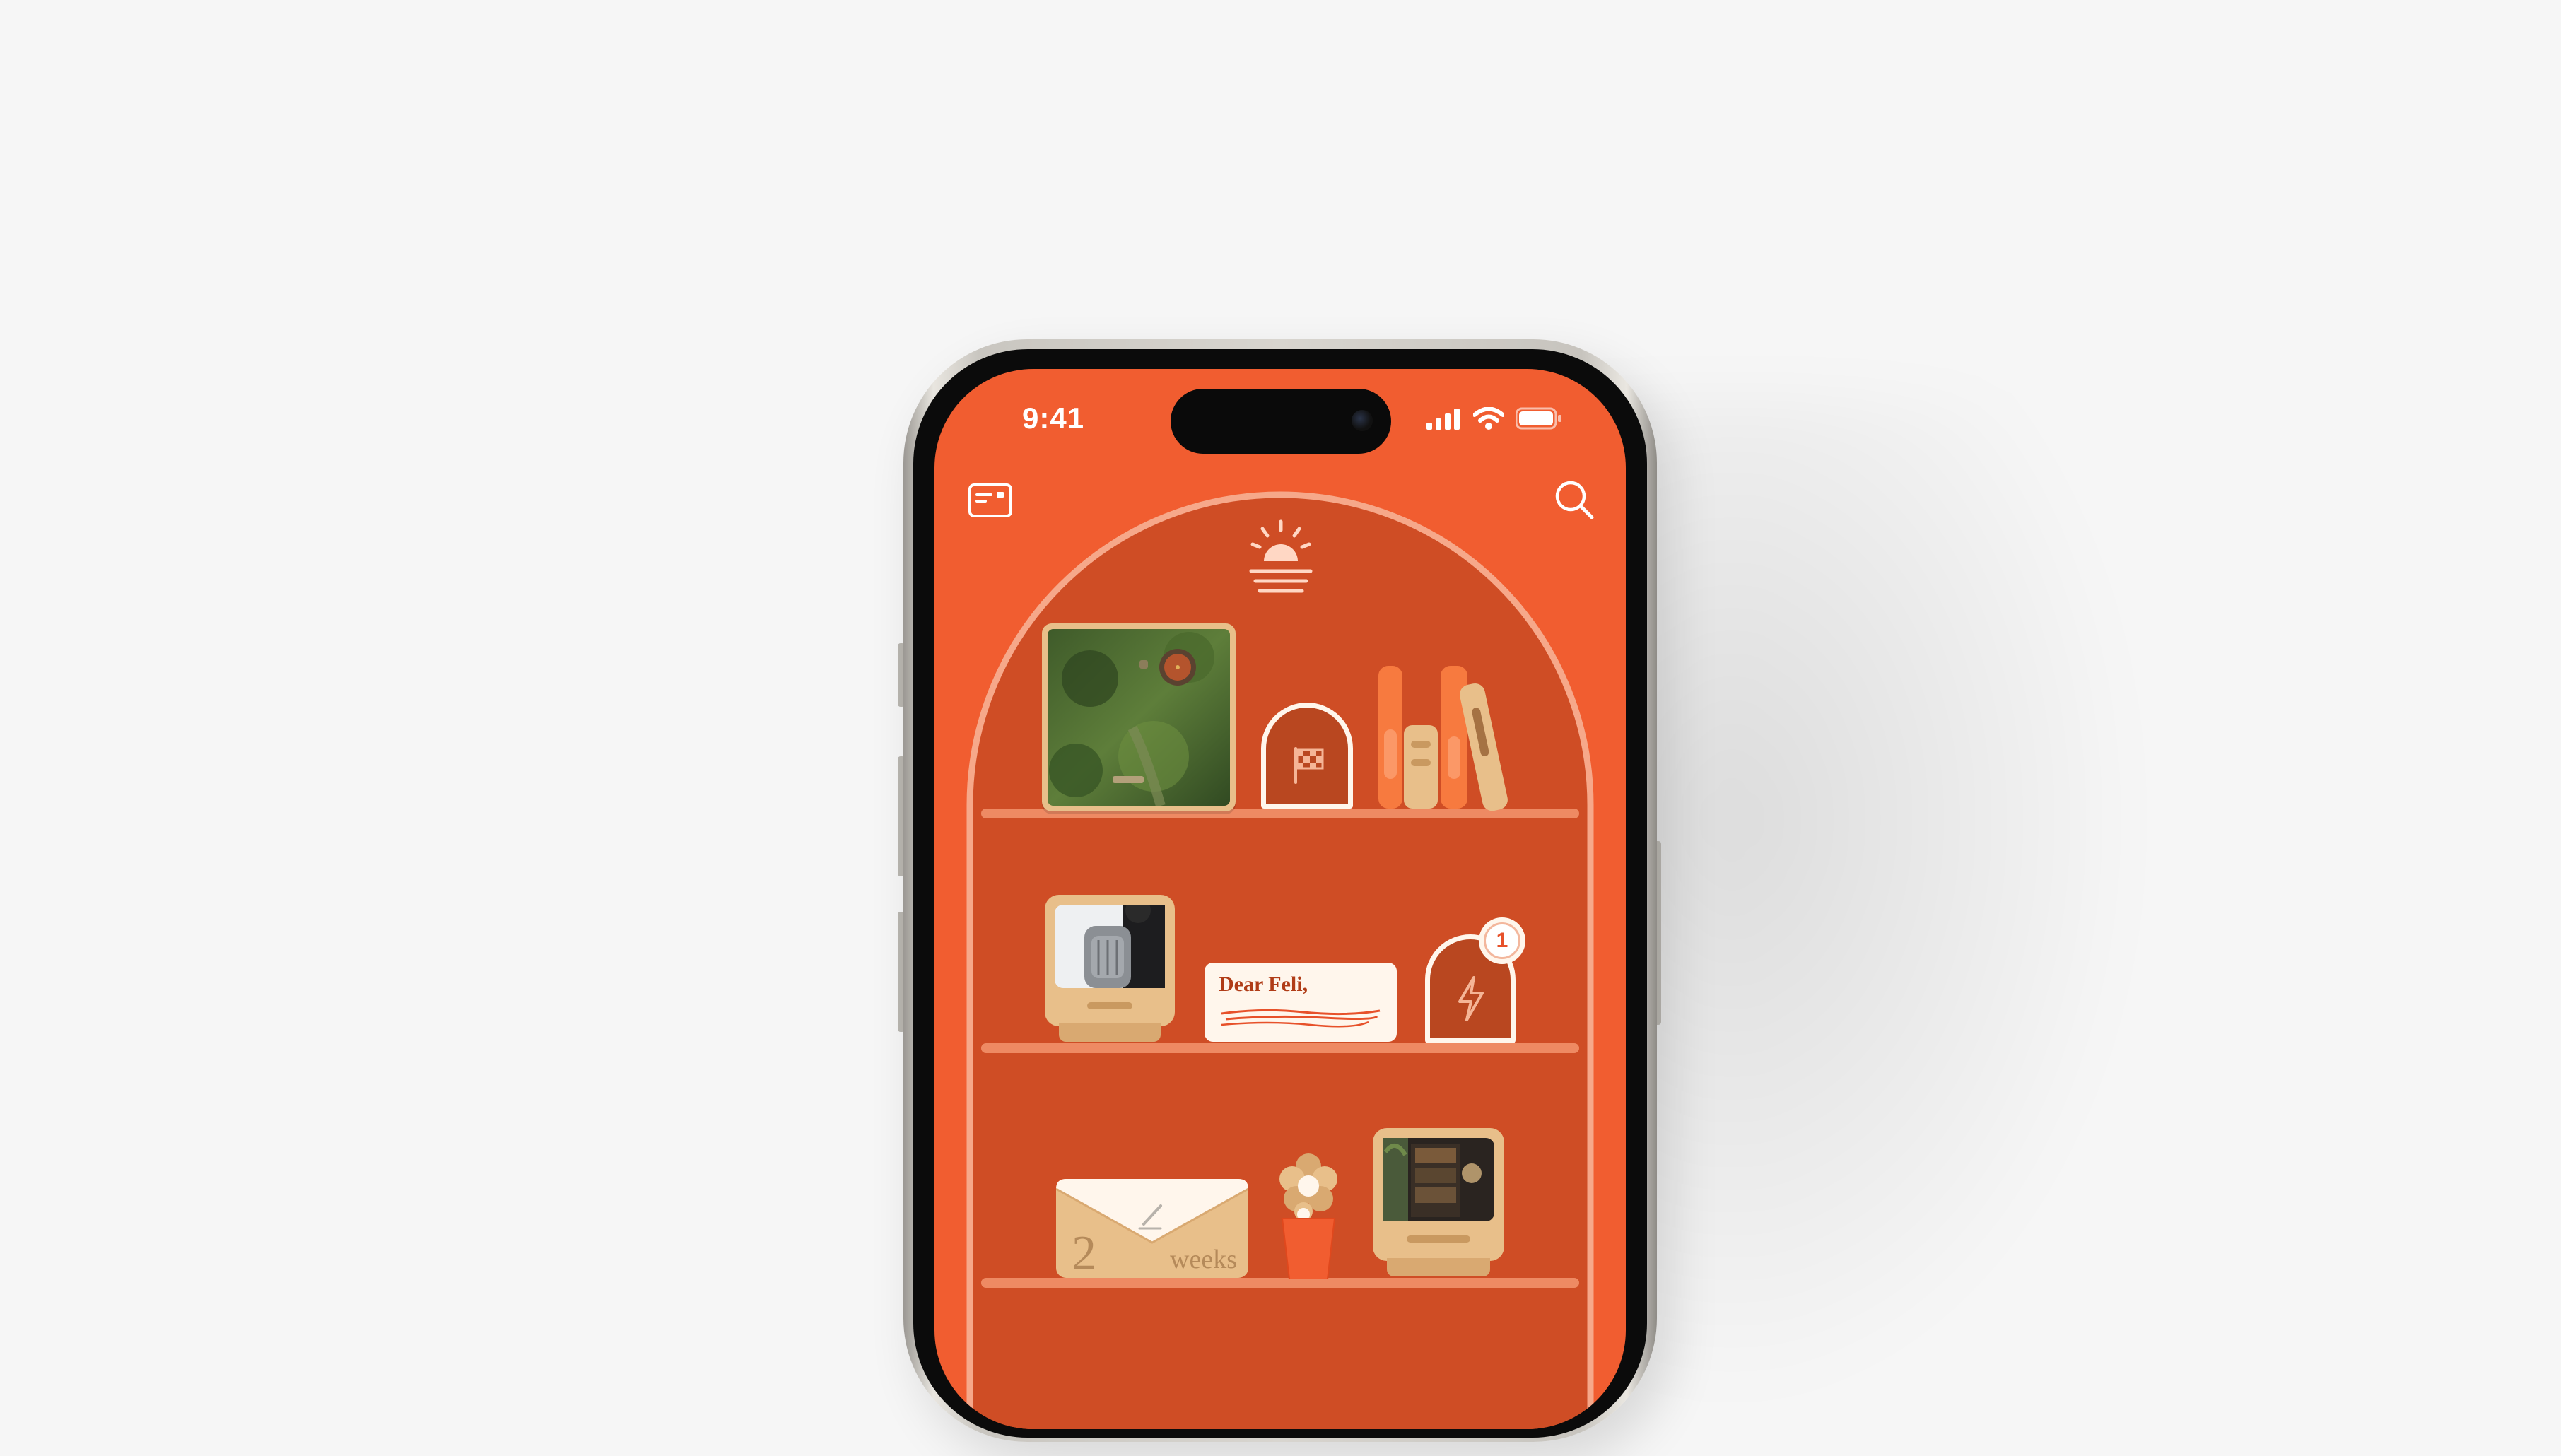 This screenshot has width=2561, height=1456. Describe the element at coordinates (1084, 1254) in the screenshot. I see `countdown-number: 2` at that location.